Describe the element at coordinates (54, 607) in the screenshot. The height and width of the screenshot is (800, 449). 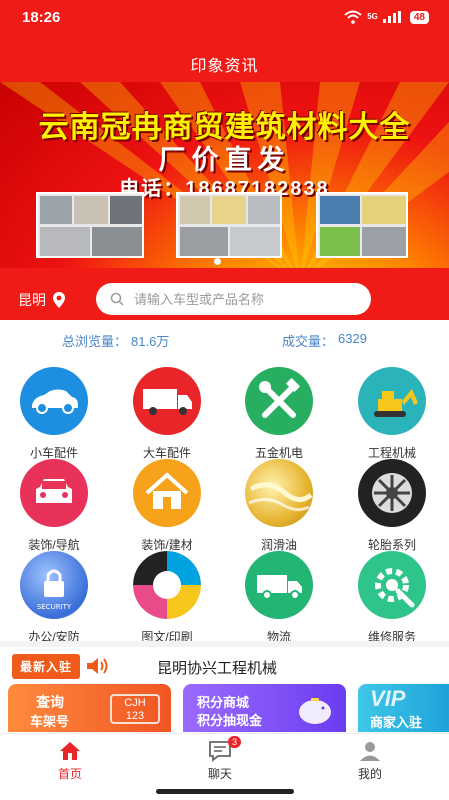
I see `svg-text: SECURITY` at that location.